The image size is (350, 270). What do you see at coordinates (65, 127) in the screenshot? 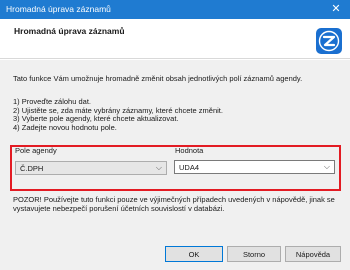
I see `step-item: 4) Zadejte novou hodnotu pole.` at bounding box center [65, 127].